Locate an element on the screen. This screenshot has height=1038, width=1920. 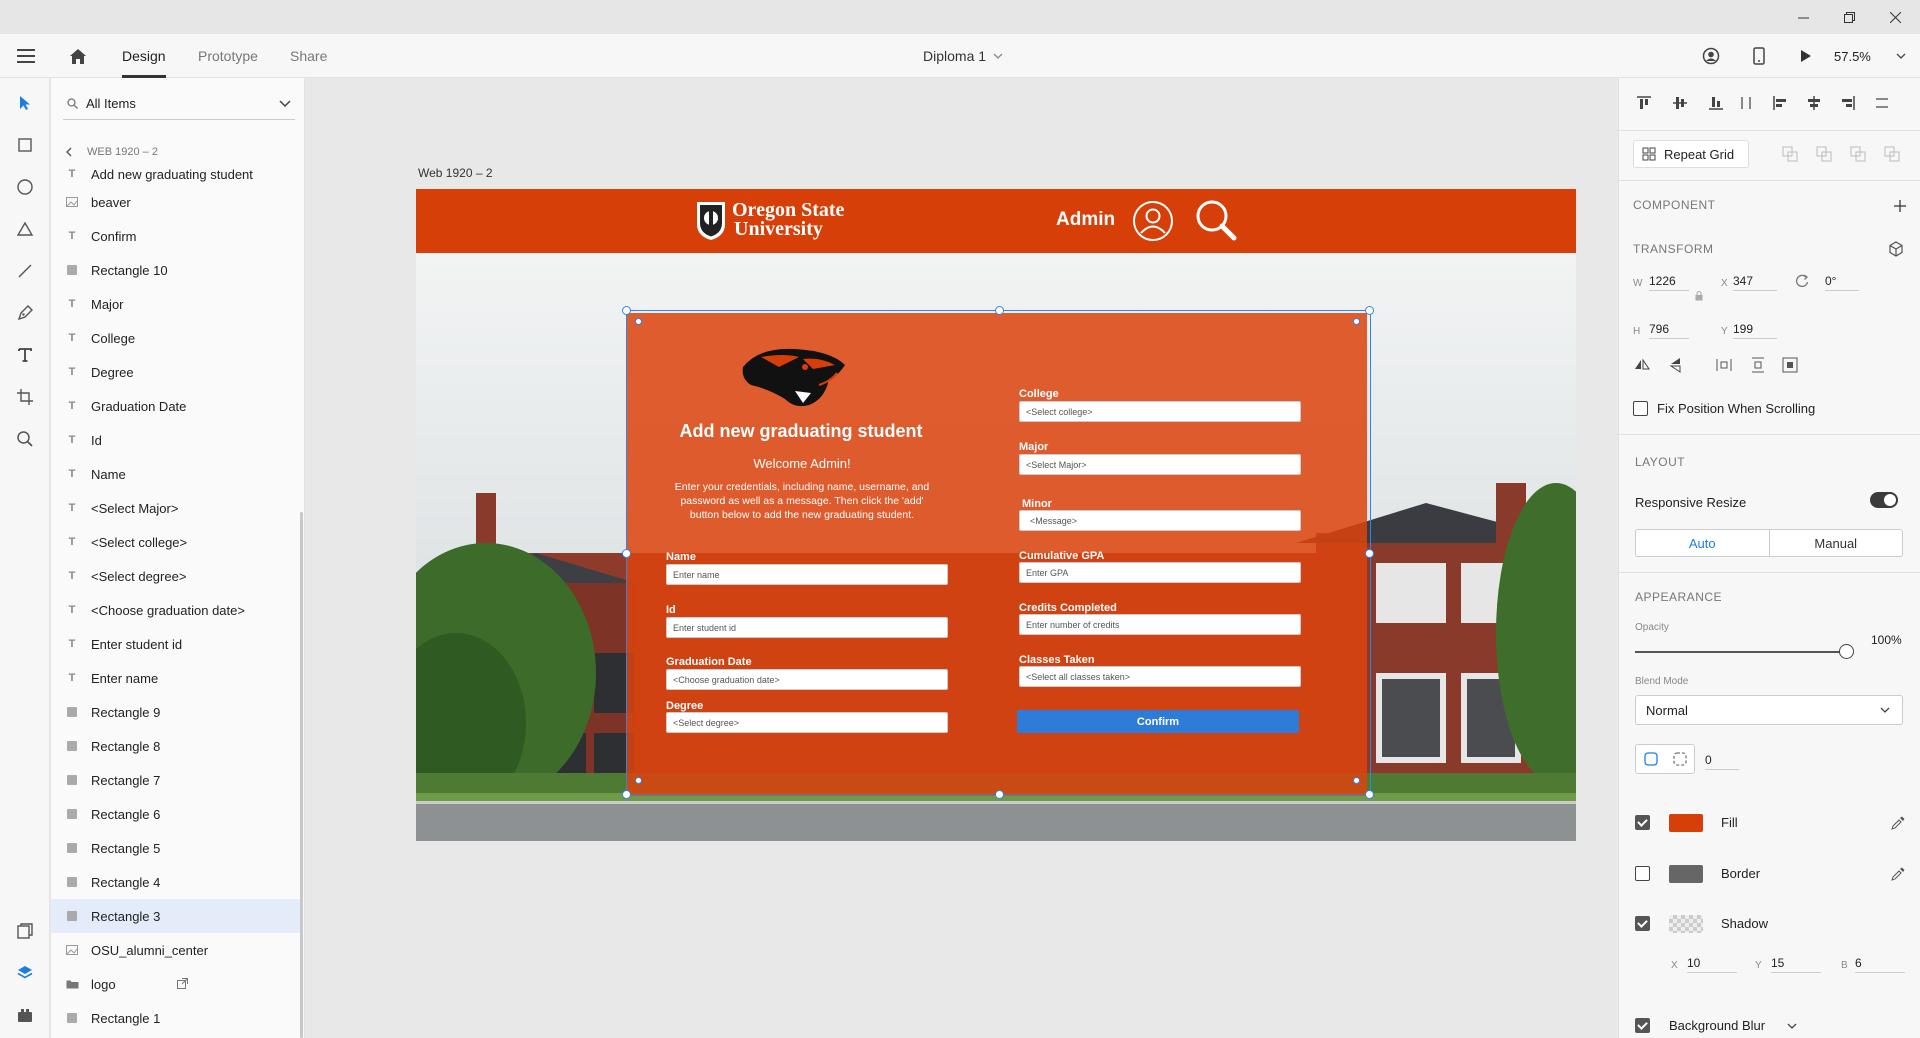
flip-vertical-button is located at coordinates (1676, 365).